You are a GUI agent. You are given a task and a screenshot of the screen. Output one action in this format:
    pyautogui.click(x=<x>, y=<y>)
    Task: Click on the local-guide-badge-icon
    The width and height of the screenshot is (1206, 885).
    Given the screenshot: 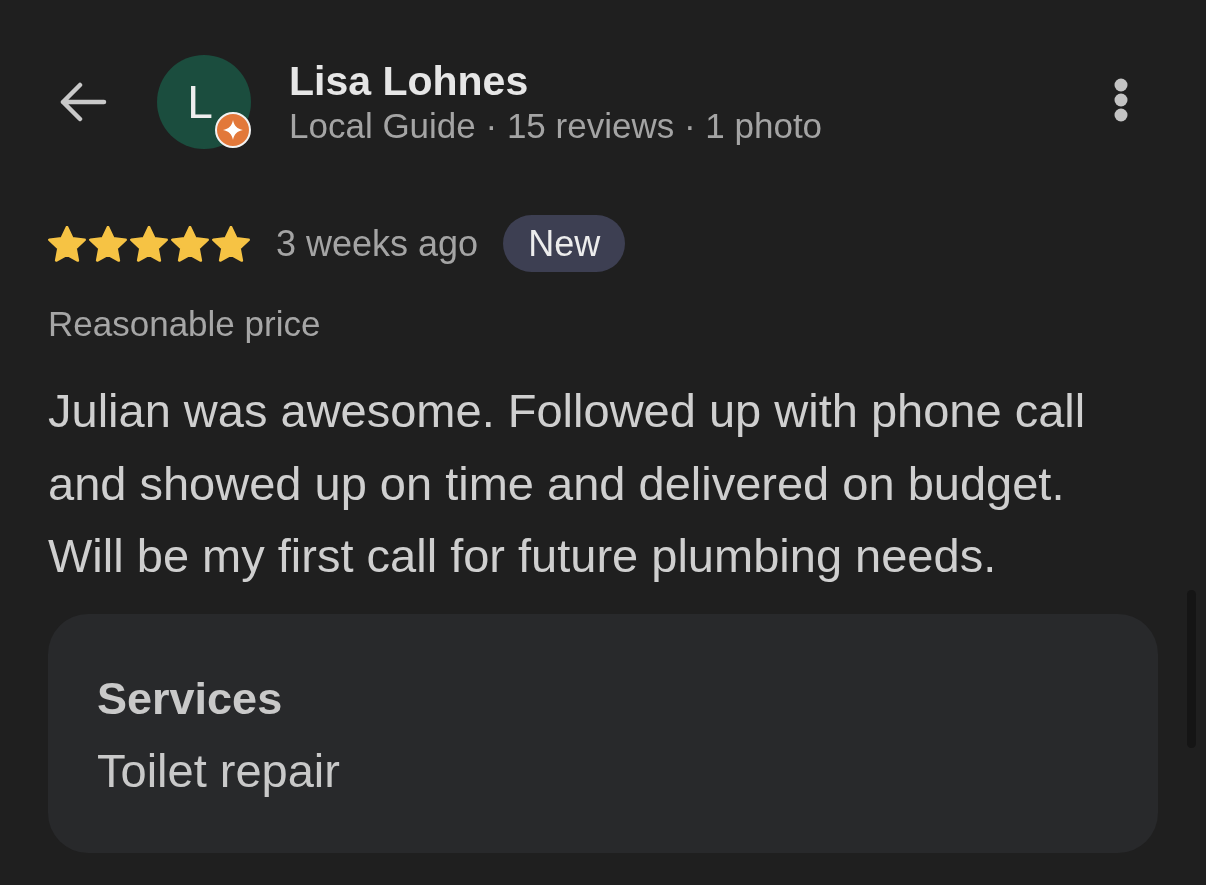 What is the action you would take?
    pyautogui.click(x=233, y=130)
    